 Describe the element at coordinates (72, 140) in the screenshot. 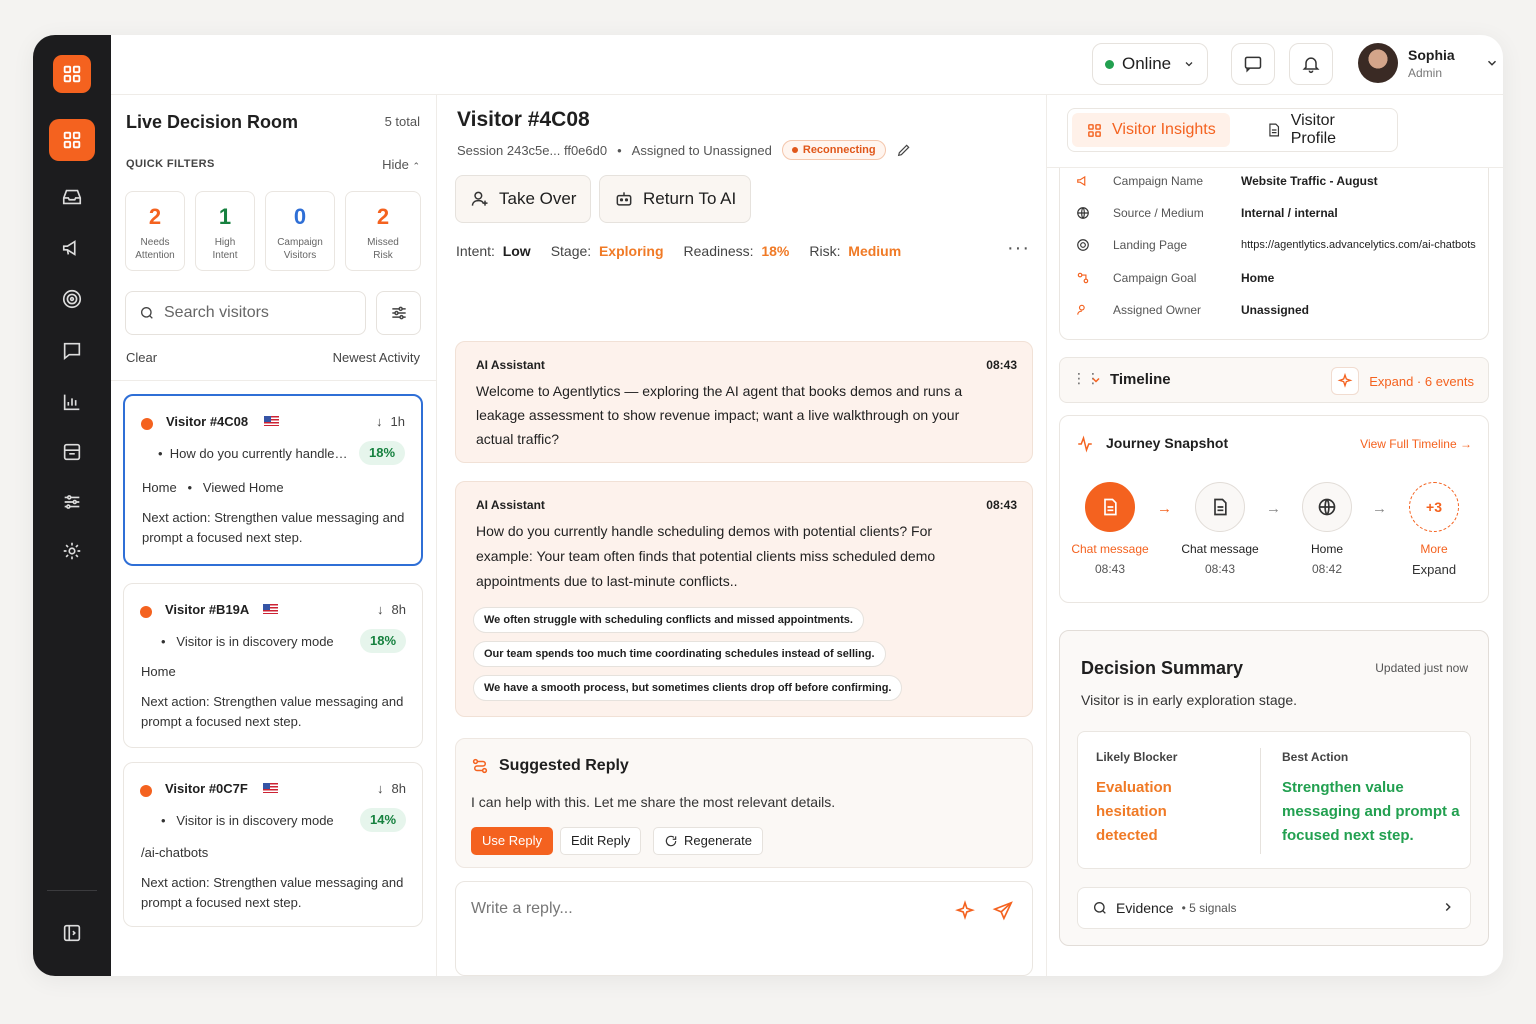

I see `nav-dashboard-icon` at that location.